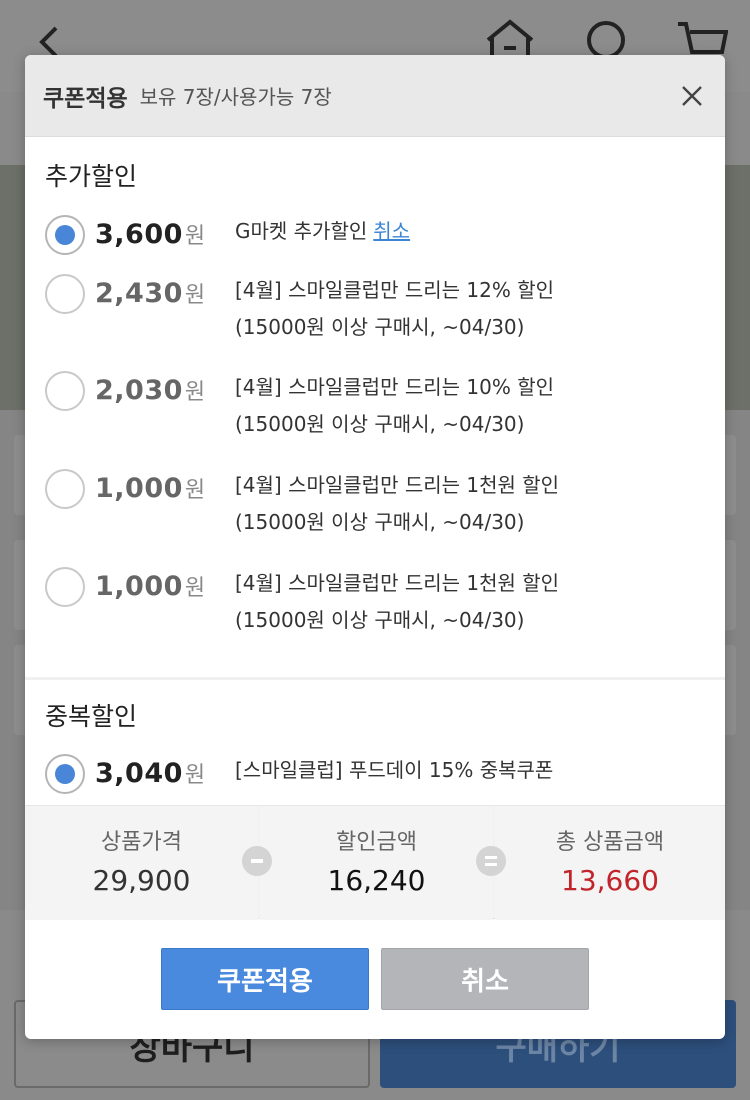  What do you see at coordinates (375, 678) in the screenshot?
I see `section-divider` at bounding box center [375, 678].